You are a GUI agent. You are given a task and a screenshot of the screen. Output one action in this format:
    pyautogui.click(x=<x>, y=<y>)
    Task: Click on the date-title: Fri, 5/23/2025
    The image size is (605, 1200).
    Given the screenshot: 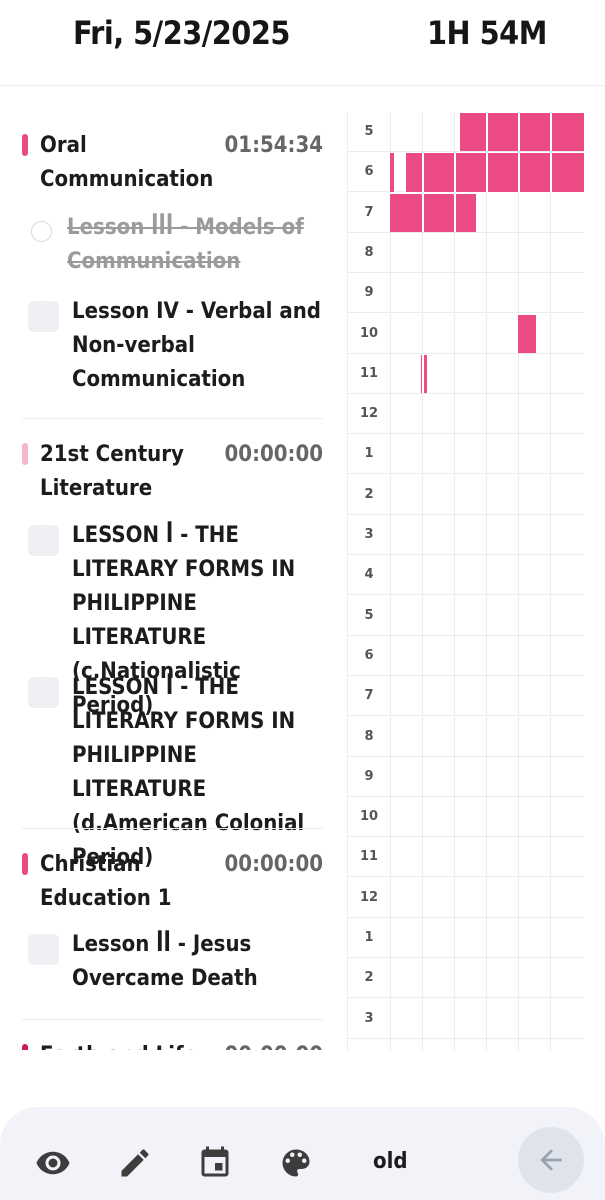 What is the action you would take?
    pyautogui.click(x=181, y=33)
    